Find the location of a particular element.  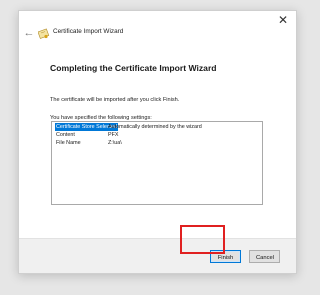

settings-row-file-name: File Name Z:\ua\ is located at coordinates (157, 143).